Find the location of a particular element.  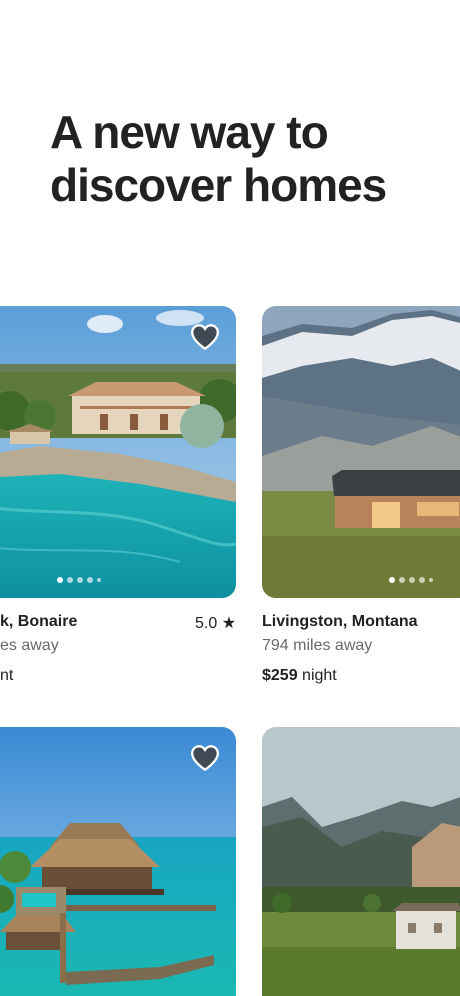

listing-price-suffix-1: nt is located at coordinates (7, 675).